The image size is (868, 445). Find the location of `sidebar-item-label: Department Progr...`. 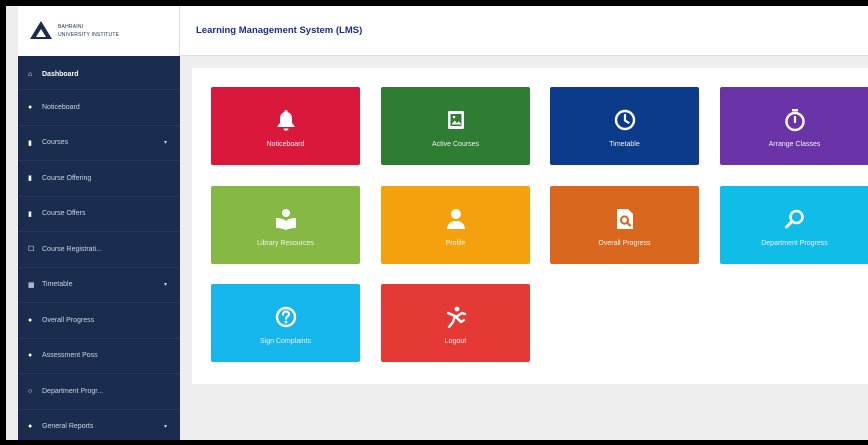

sidebar-item-label: Department Progr... is located at coordinates (73, 391).